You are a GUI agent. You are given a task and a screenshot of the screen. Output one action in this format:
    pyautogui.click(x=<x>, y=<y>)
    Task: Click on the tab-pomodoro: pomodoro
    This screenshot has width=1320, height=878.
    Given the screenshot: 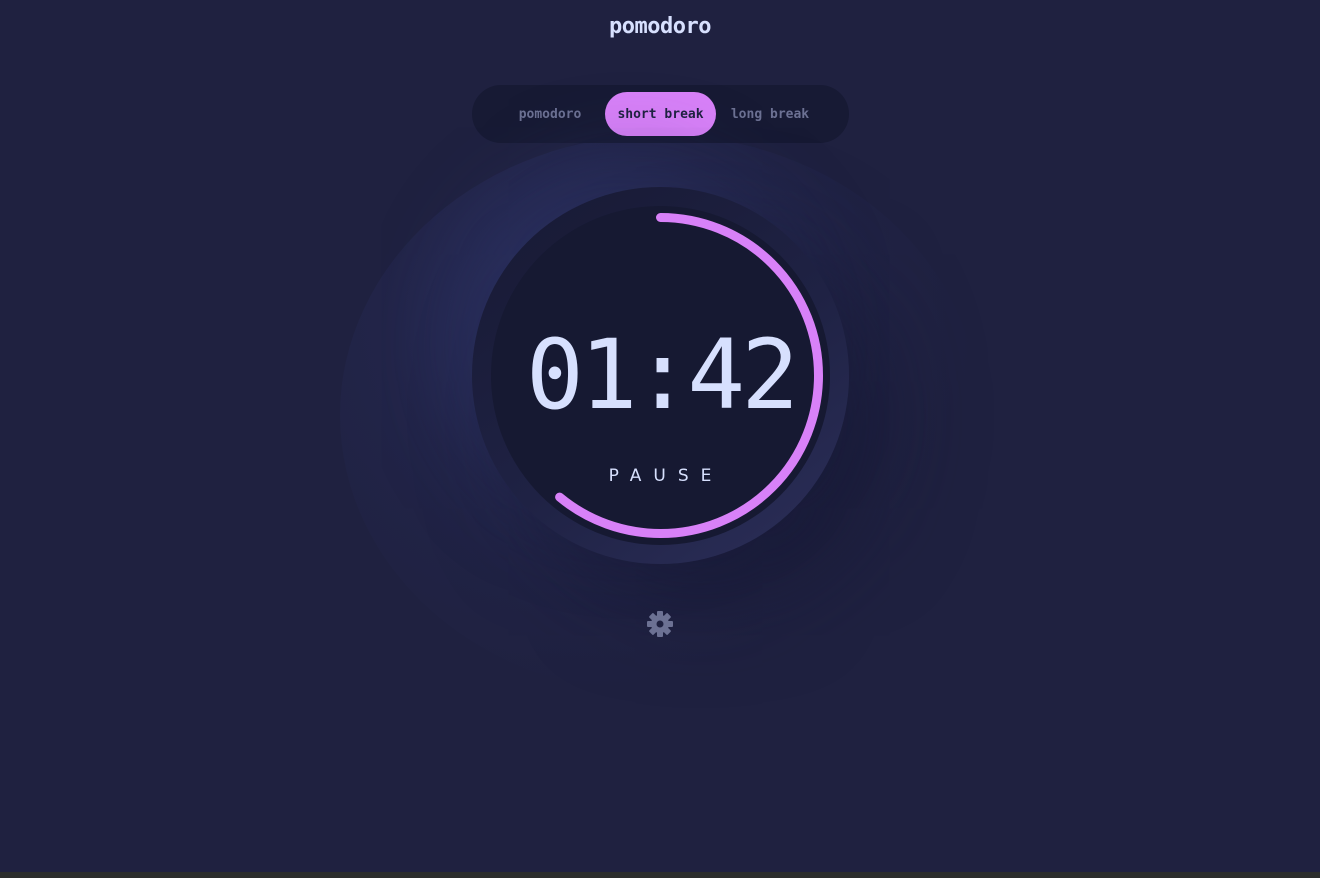 What is the action you would take?
    pyautogui.click(x=550, y=114)
    